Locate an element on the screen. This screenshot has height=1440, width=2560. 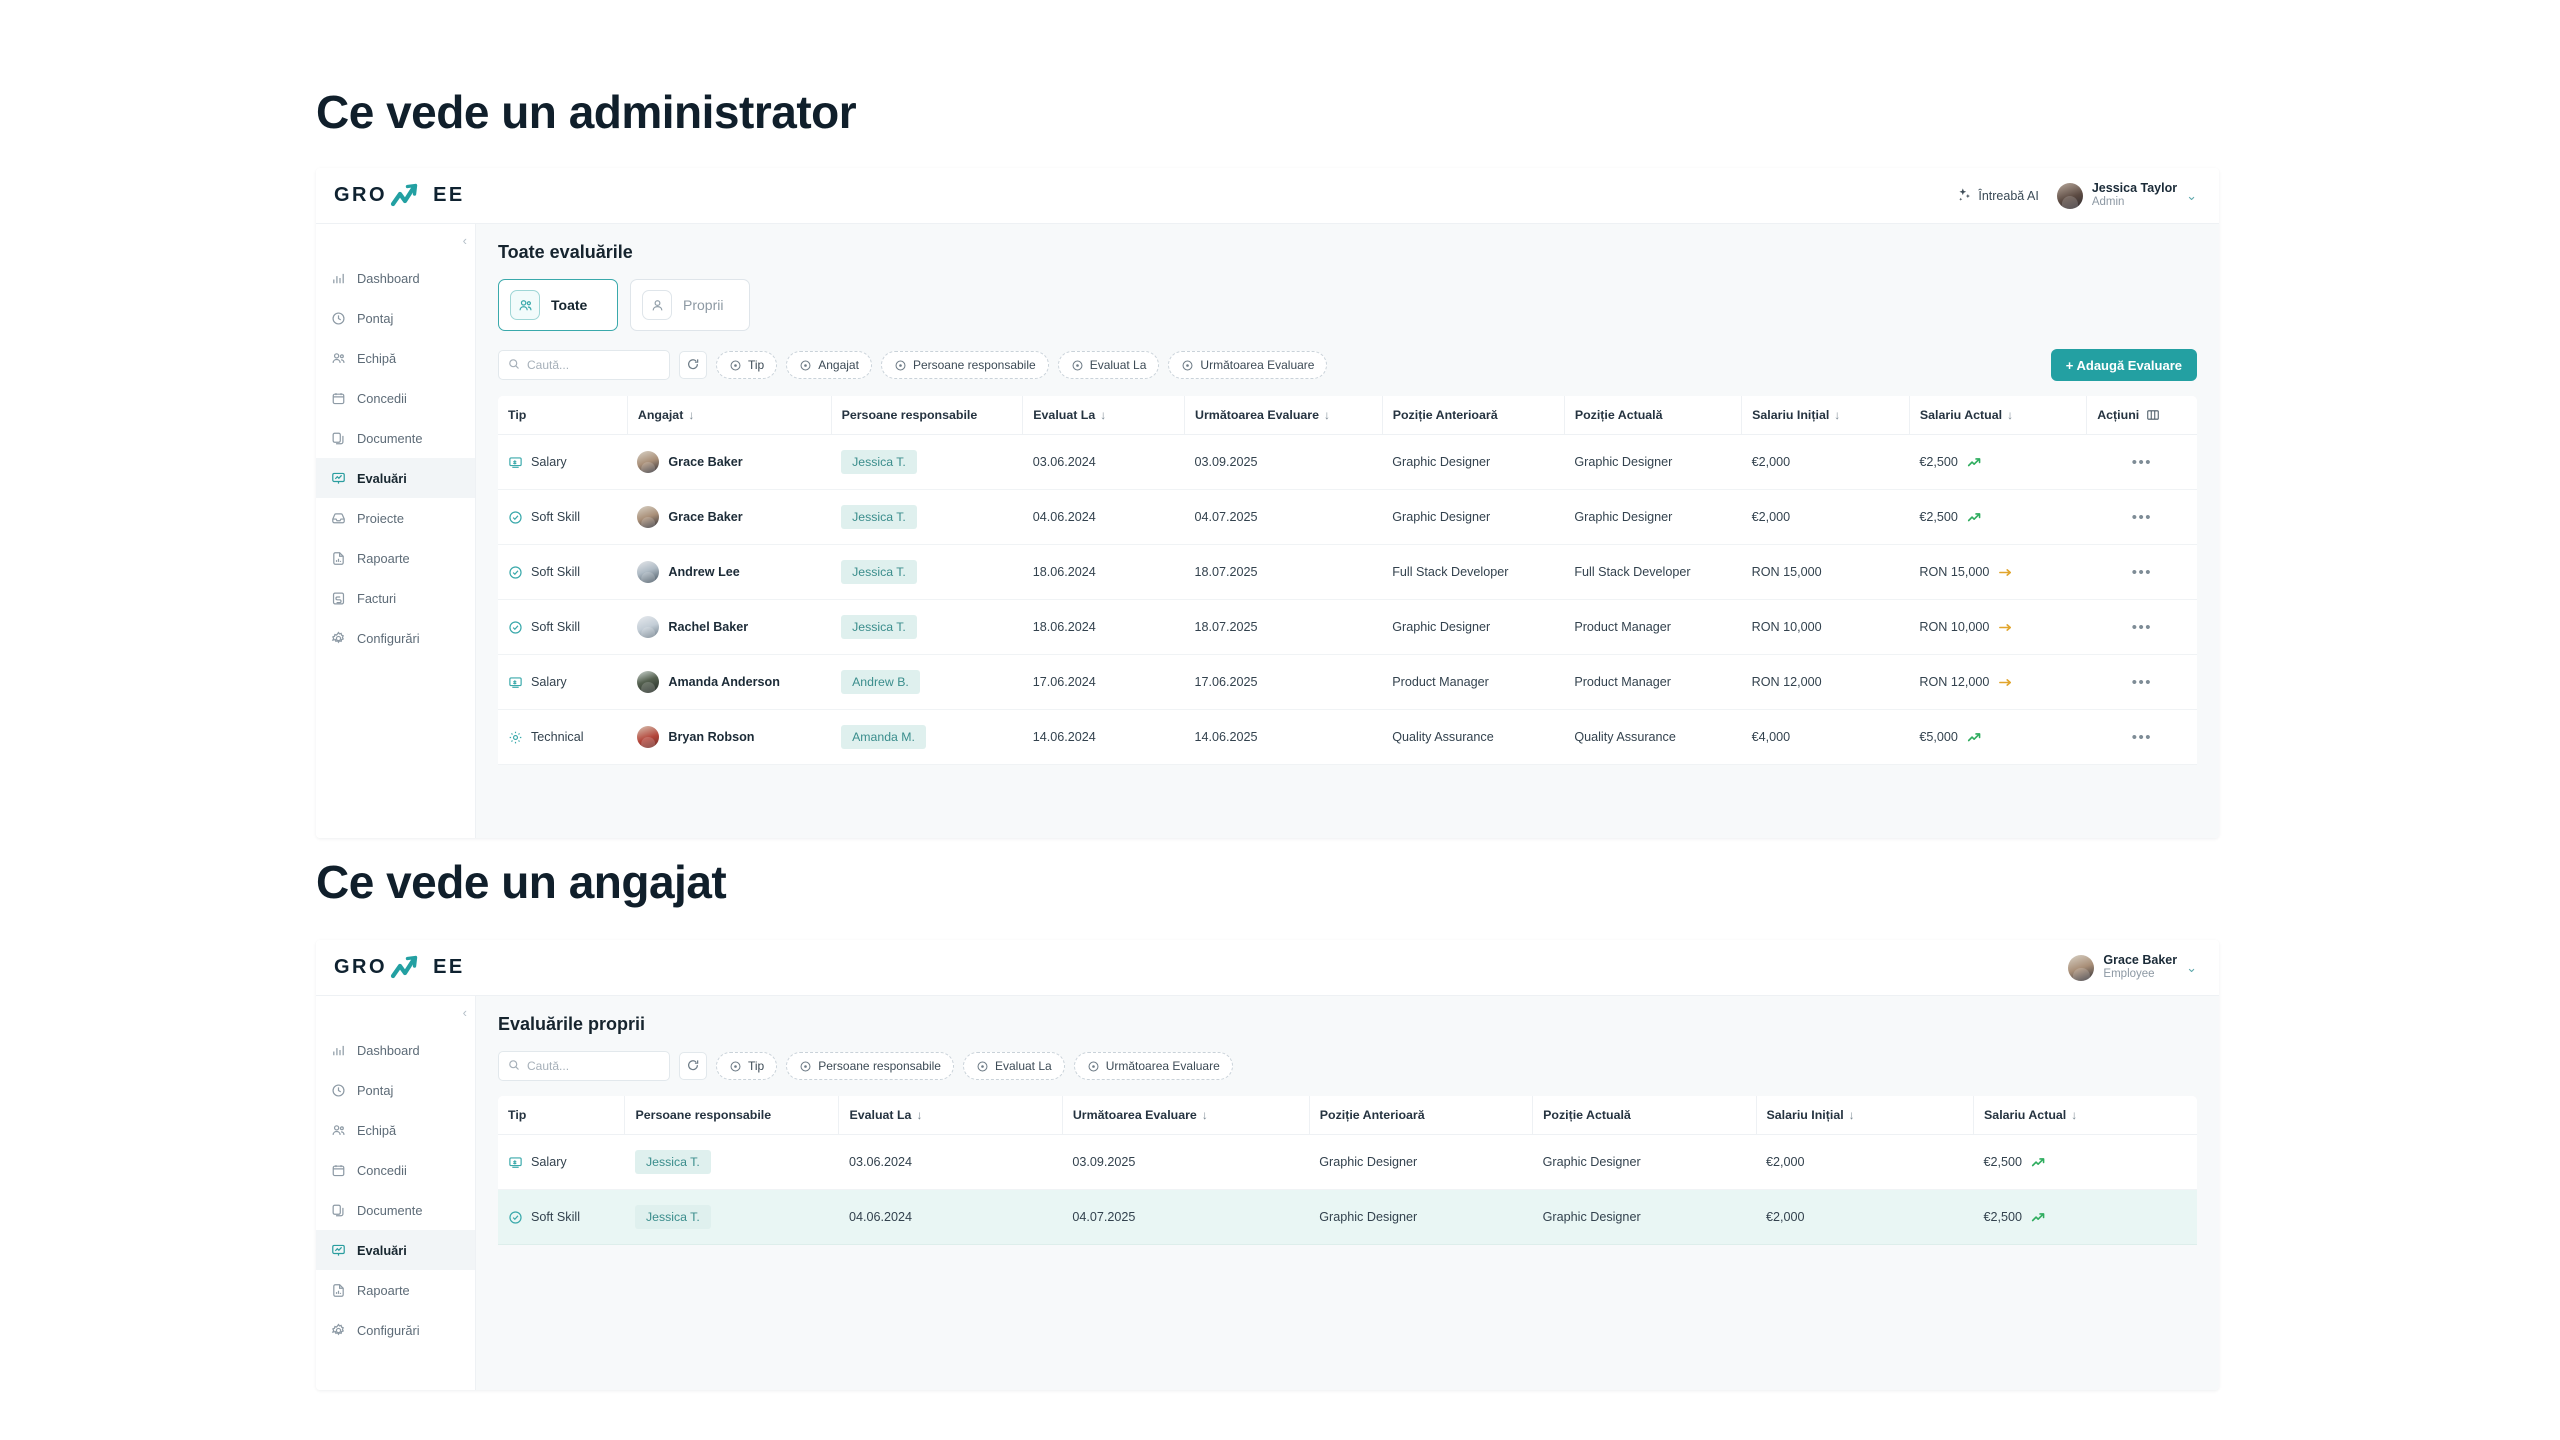
tab-toate: Toate is located at coordinates (558, 305).